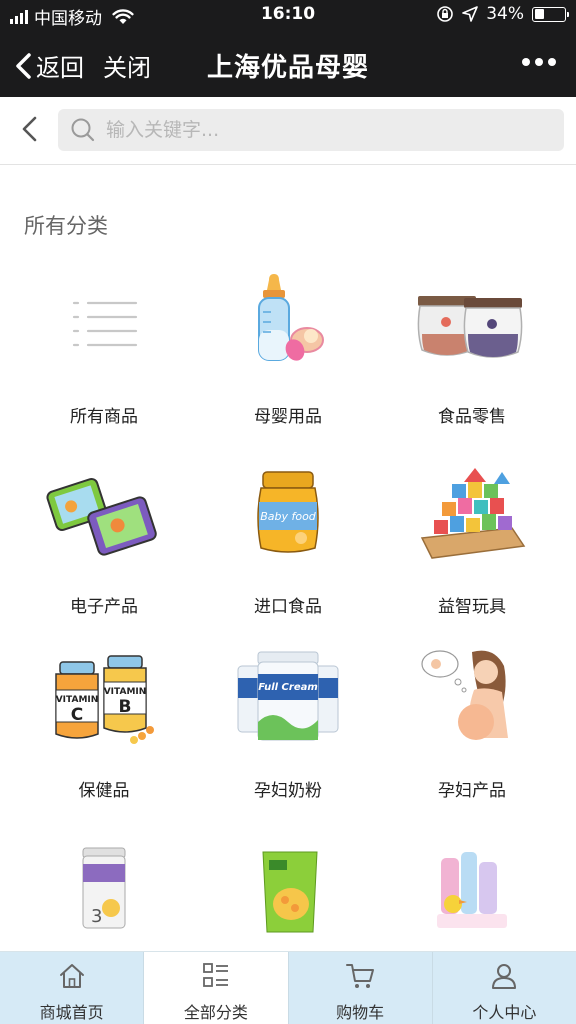 The width and height of the screenshot is (576, 1024). I want to click on baby-bottle-icon, so click(288, 323).